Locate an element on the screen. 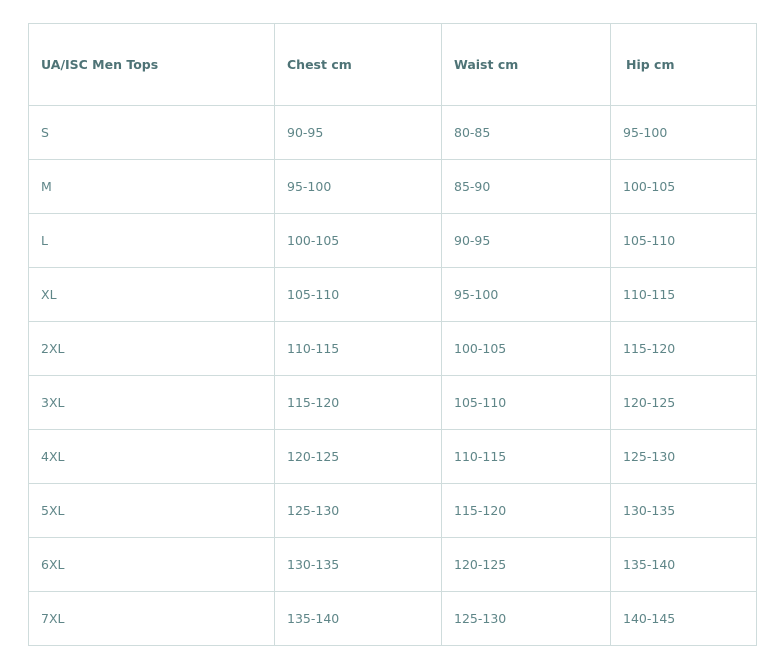 This screenshot has height=667, width=777. cell-size: 6XL is located at coordinates (151, 564).